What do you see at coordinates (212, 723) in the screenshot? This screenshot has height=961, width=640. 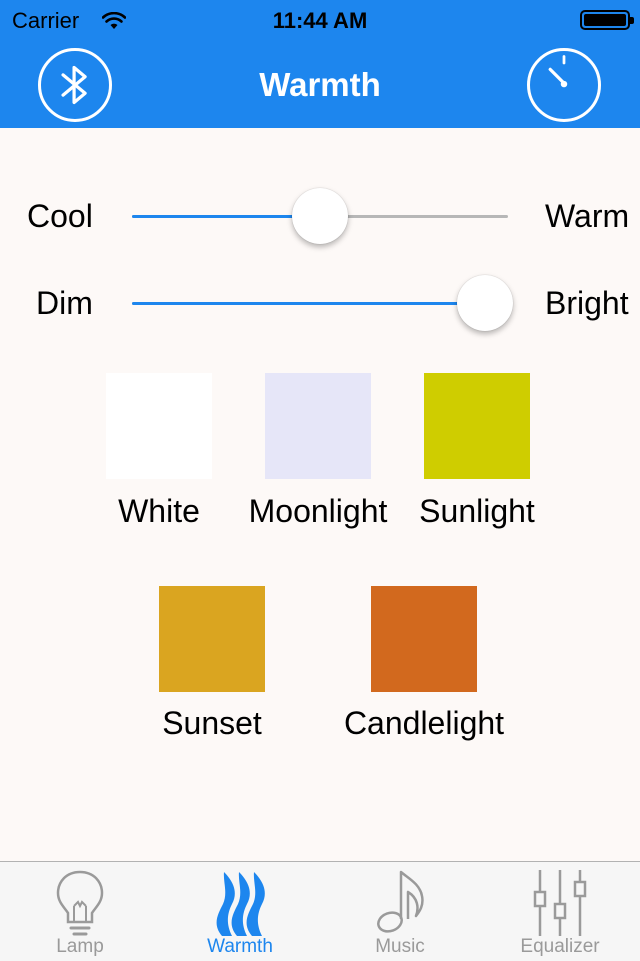 I see `preset-sunset-label: Sunset` at bounding box center [212, 723].